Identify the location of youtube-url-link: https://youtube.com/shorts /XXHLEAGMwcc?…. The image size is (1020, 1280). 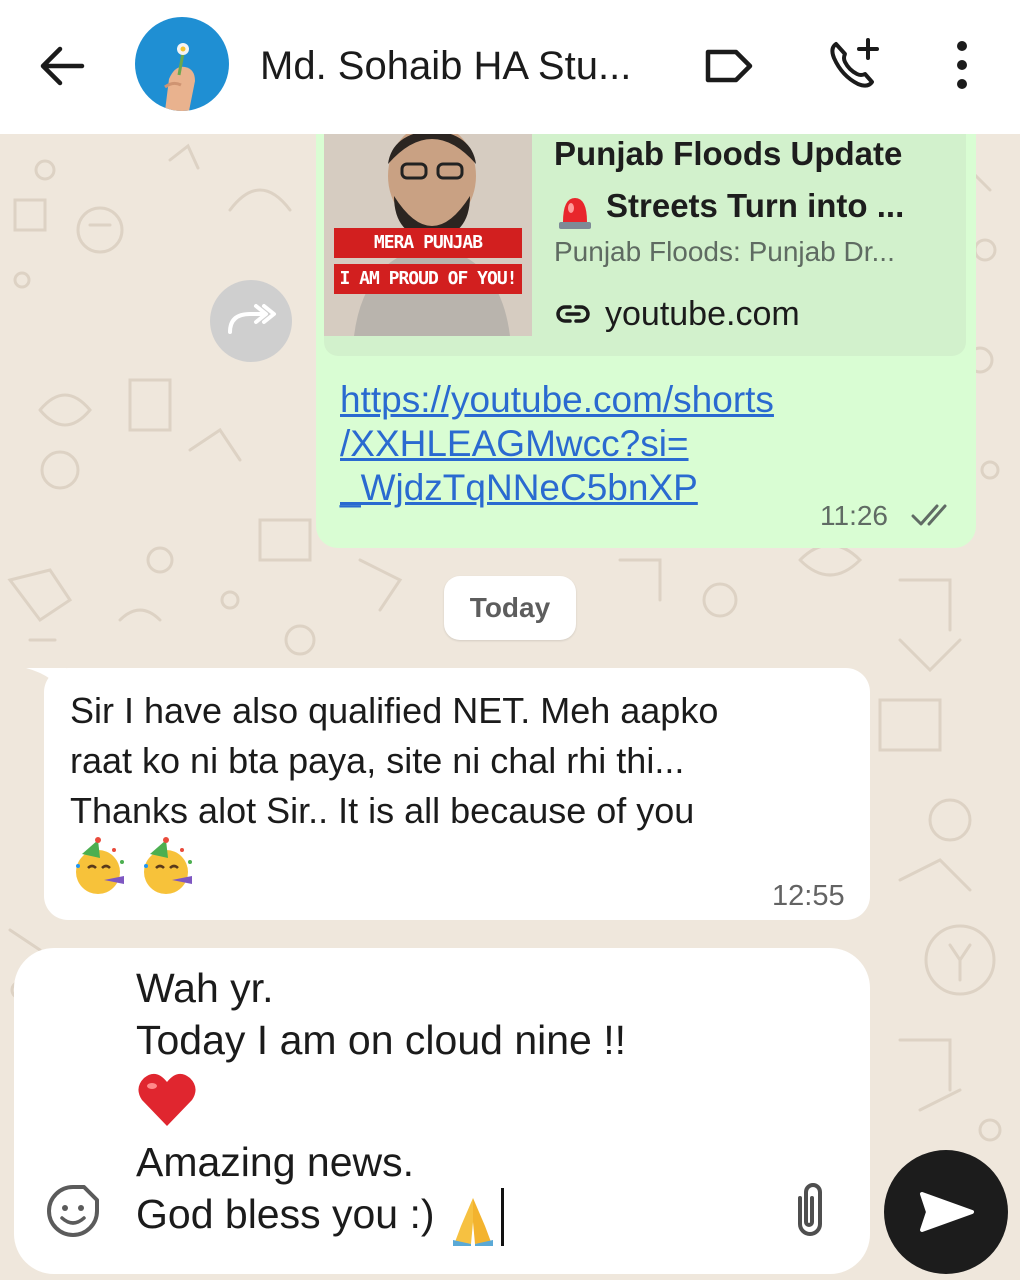
(620, 444).